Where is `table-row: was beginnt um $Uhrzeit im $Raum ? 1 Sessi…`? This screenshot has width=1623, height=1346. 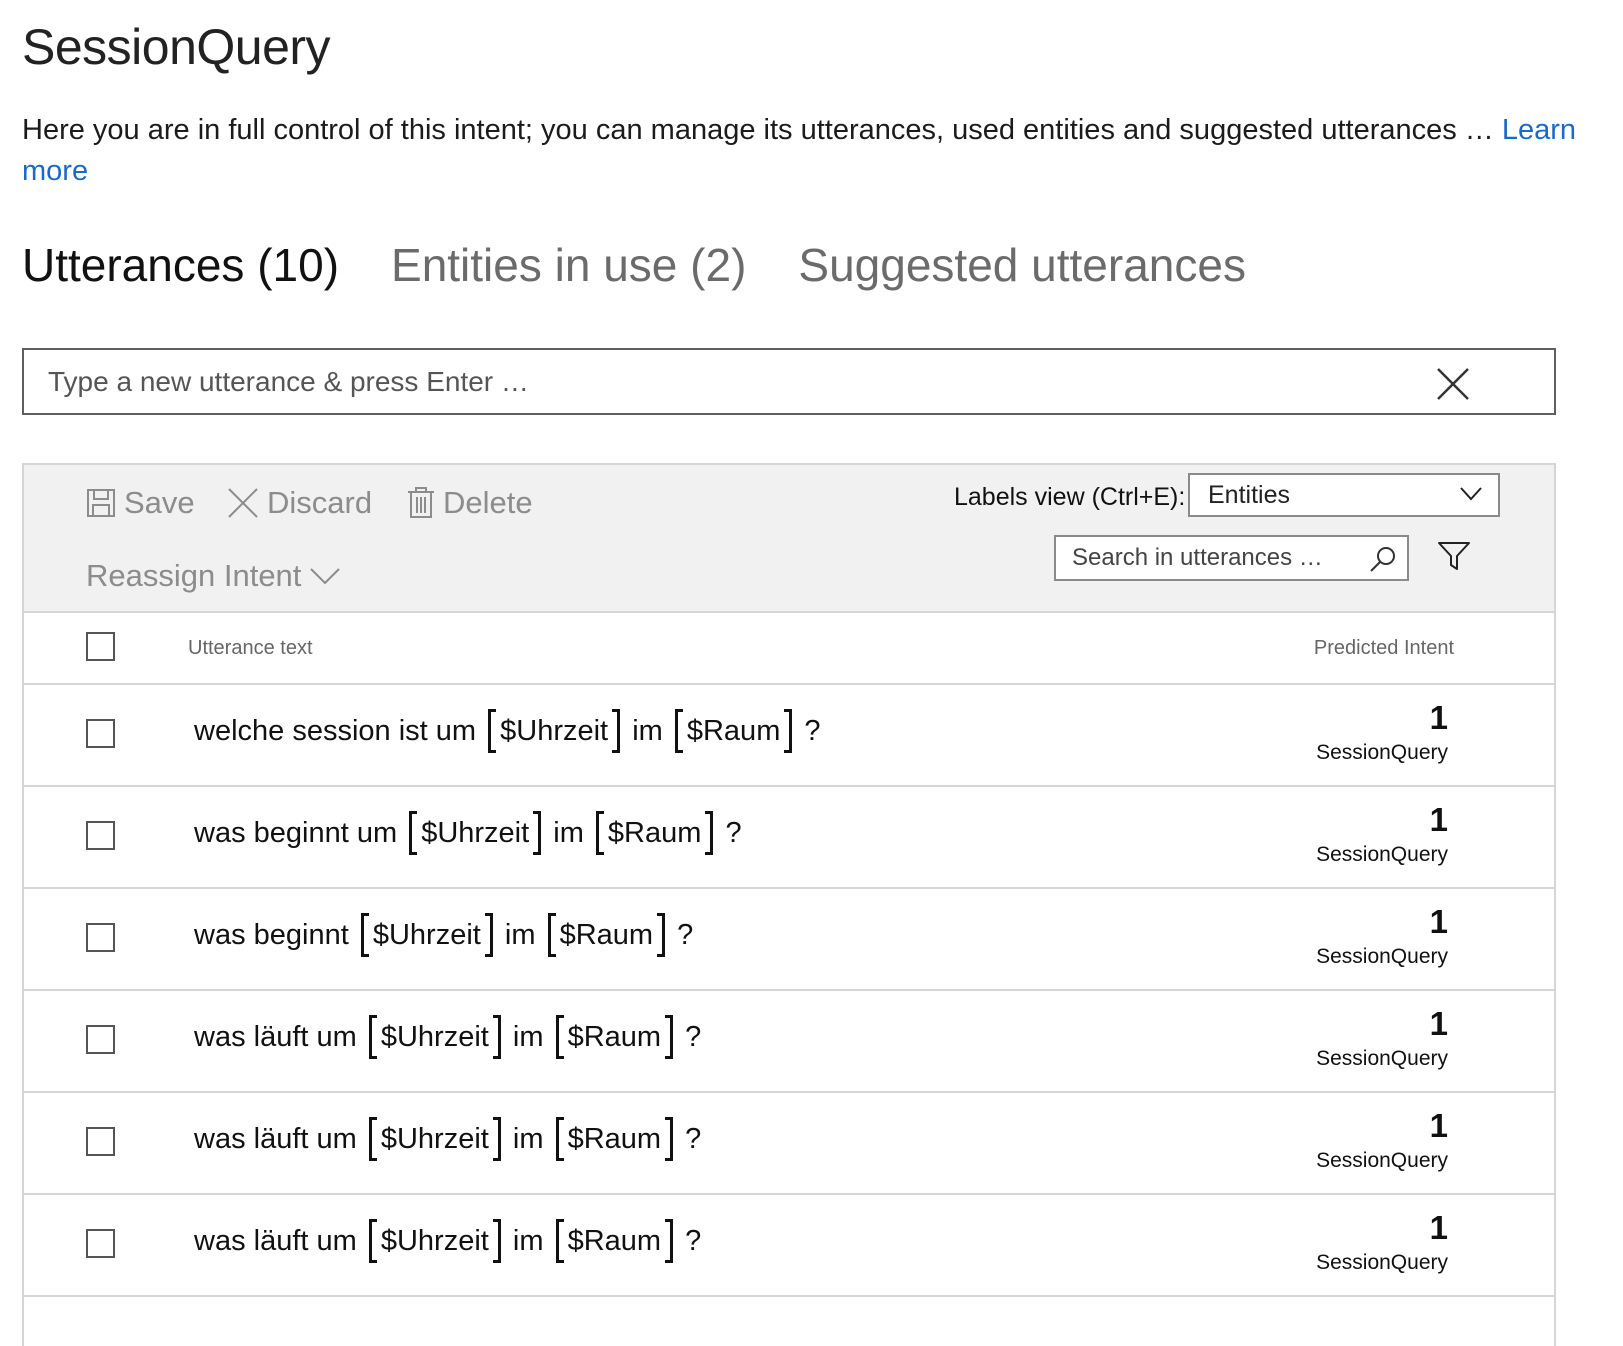
table-row: was beginnt um $Uhrzeit im $Raum ? 1 Sessi… is located at coordinates (789, 838).